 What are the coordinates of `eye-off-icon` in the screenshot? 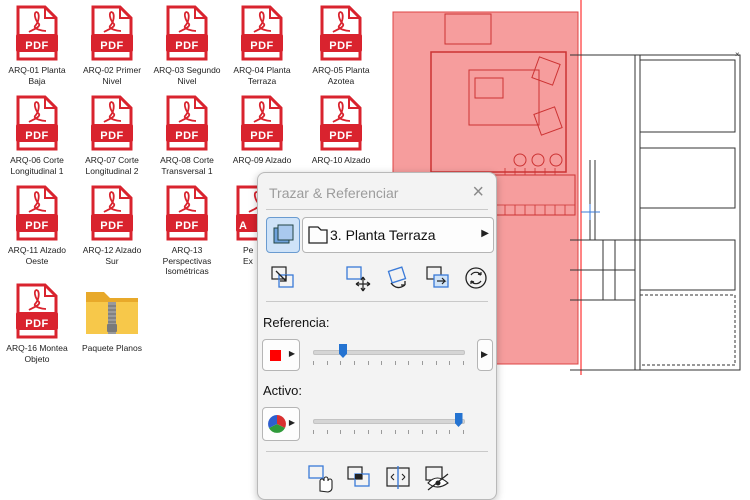 It's located at (437, 478).